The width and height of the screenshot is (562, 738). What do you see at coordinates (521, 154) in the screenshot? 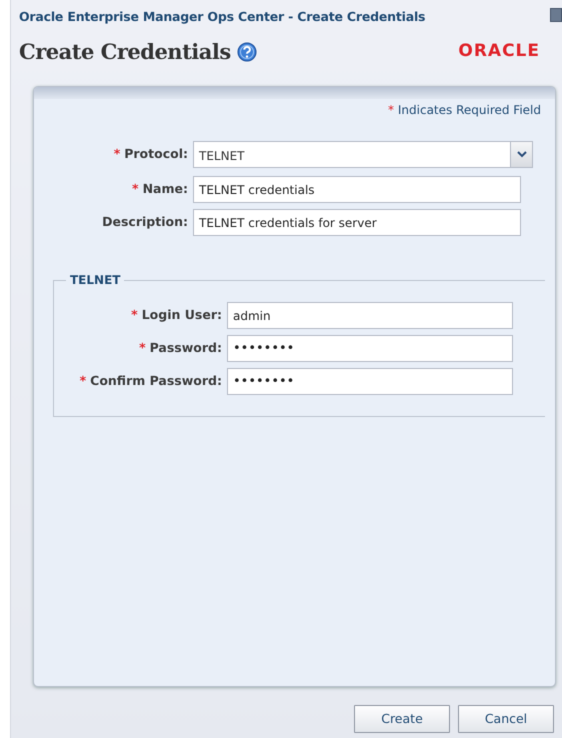
I see `chevron-down-icon` at bounding box center [521, 154].